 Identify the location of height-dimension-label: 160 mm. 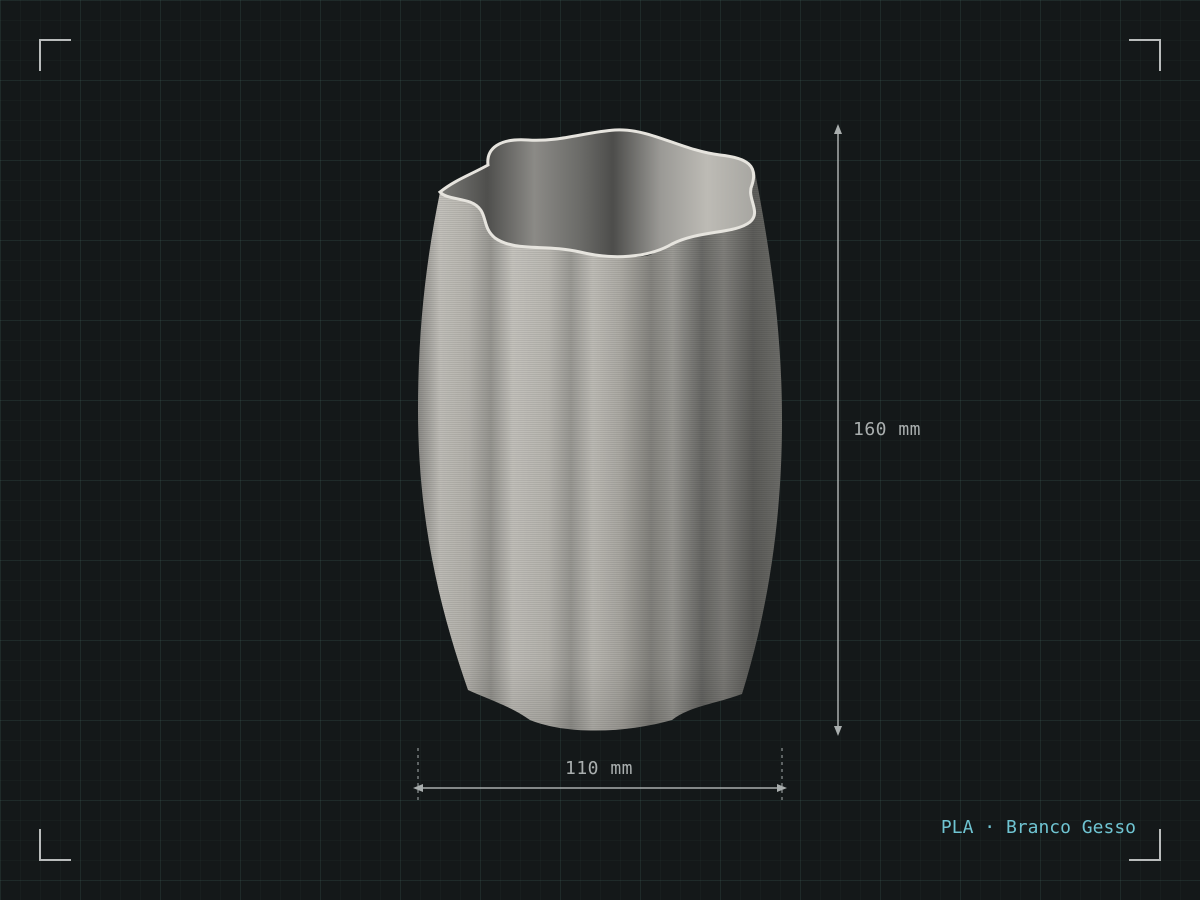
(887, 429).